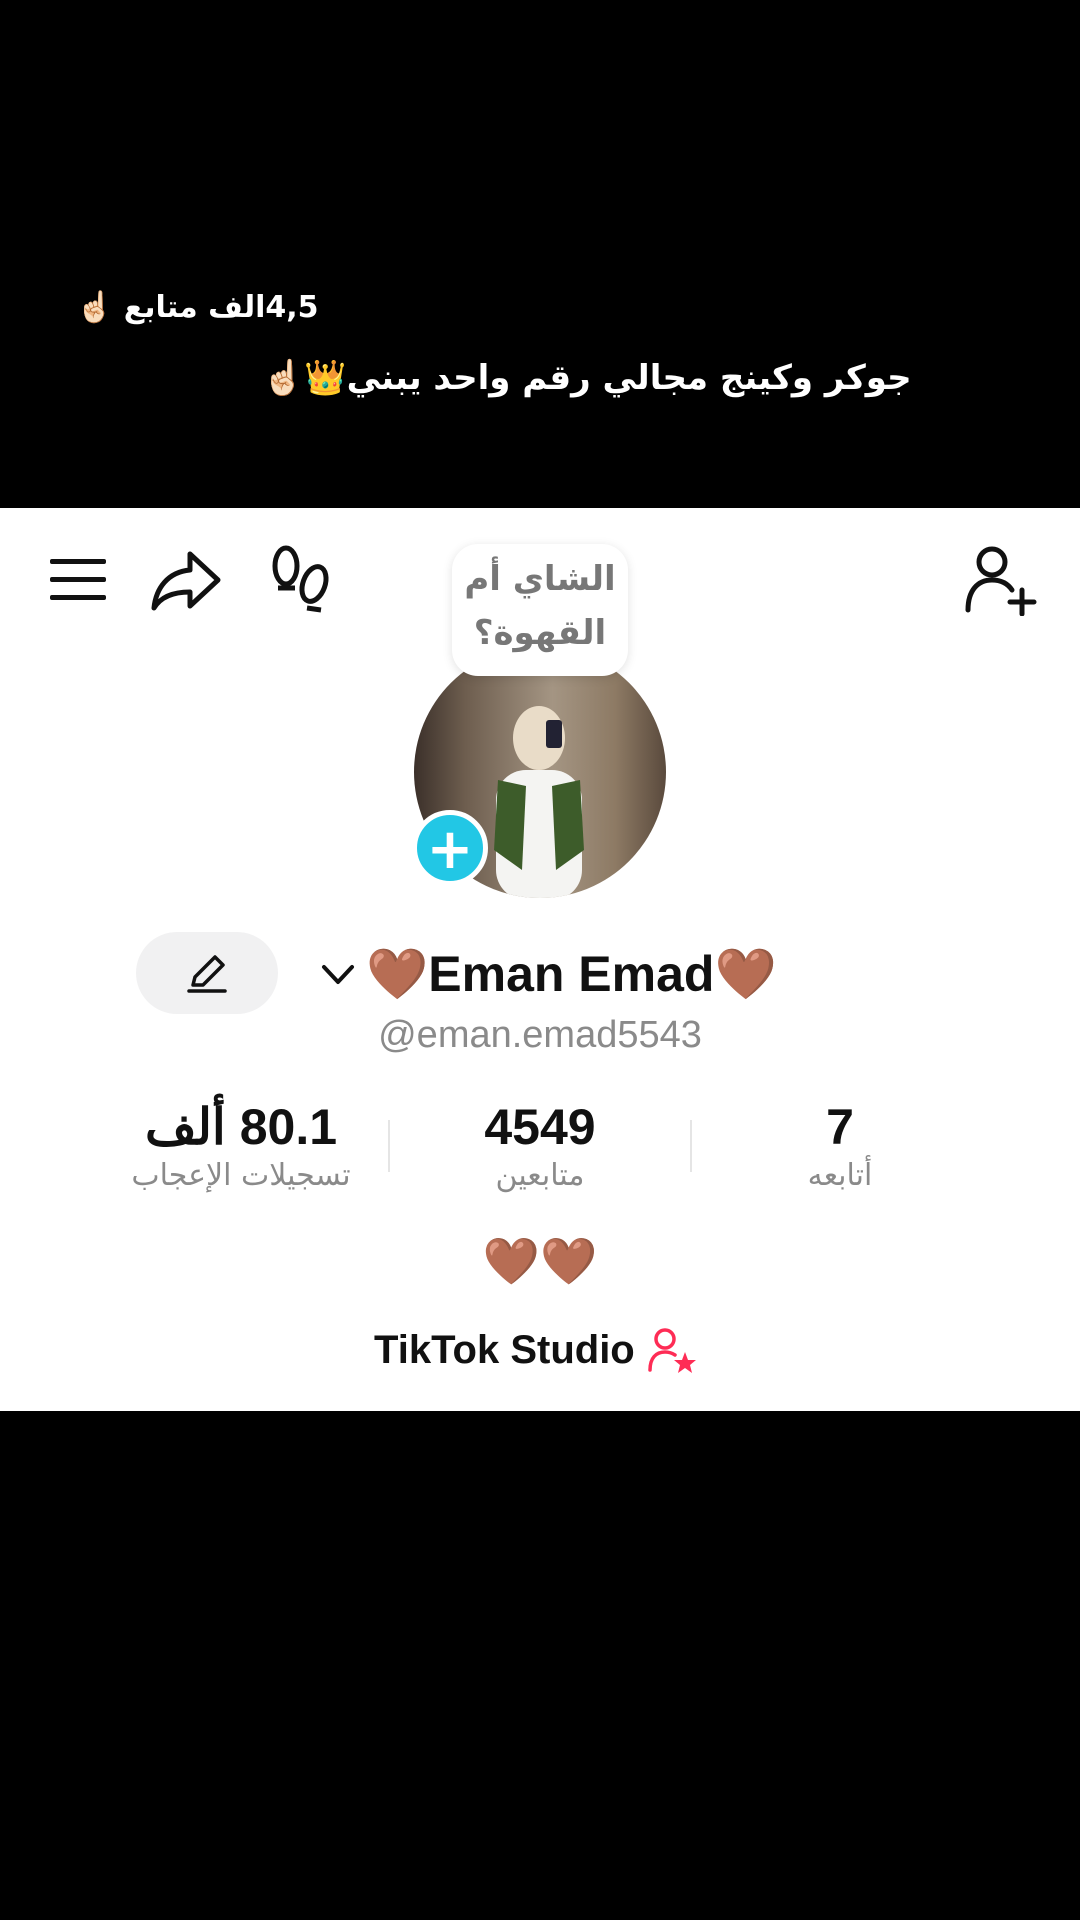 Image resolution: width=1080 pixels, height=1920 pixels. Describe the element at coordinates (540, 1035) in the screenshot. I see `username: @eman.emad5543` at that location.